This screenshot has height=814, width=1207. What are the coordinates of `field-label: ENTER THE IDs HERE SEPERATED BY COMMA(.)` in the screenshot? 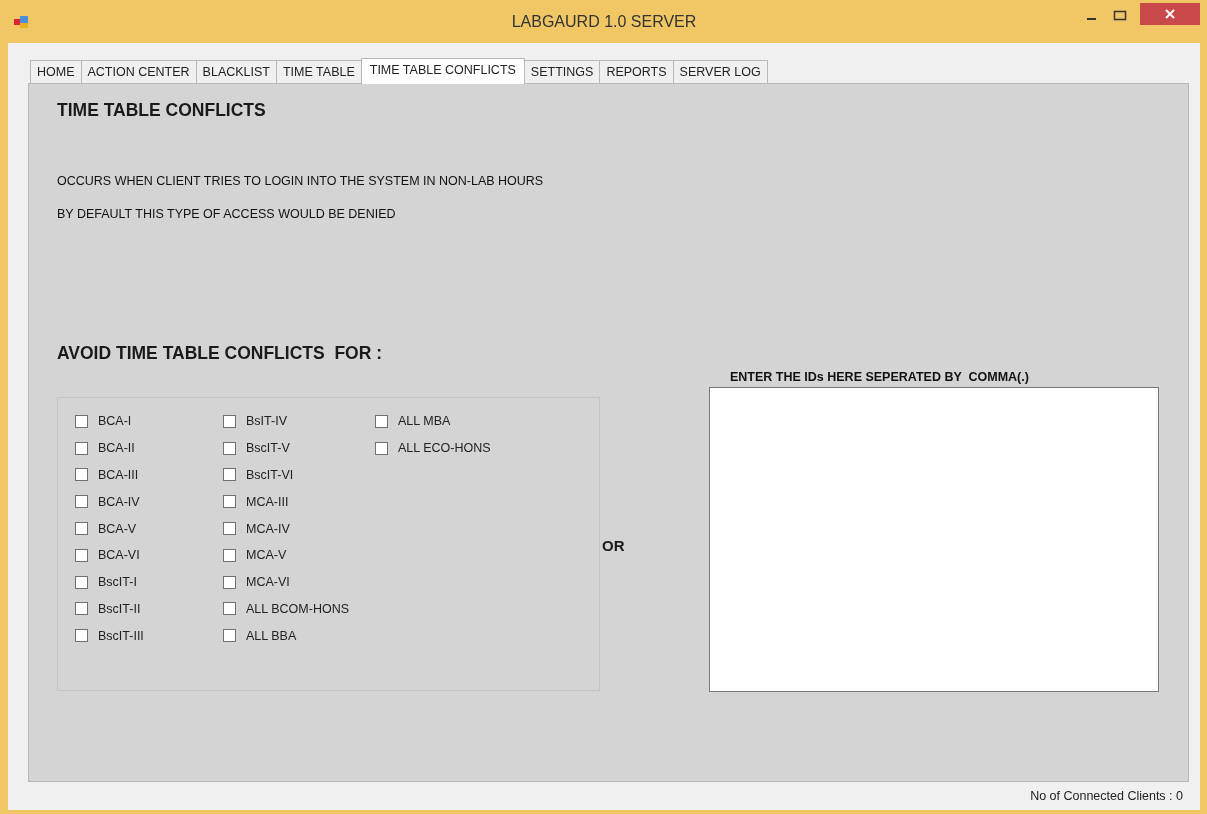 It's located at (879, 377).